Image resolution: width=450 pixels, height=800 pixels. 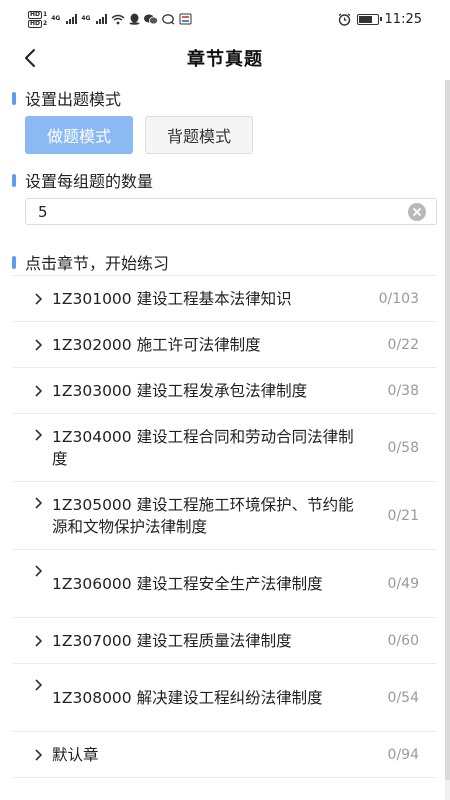 I want to click on chapter-progress: 0/38, so click(x=403, y=390).